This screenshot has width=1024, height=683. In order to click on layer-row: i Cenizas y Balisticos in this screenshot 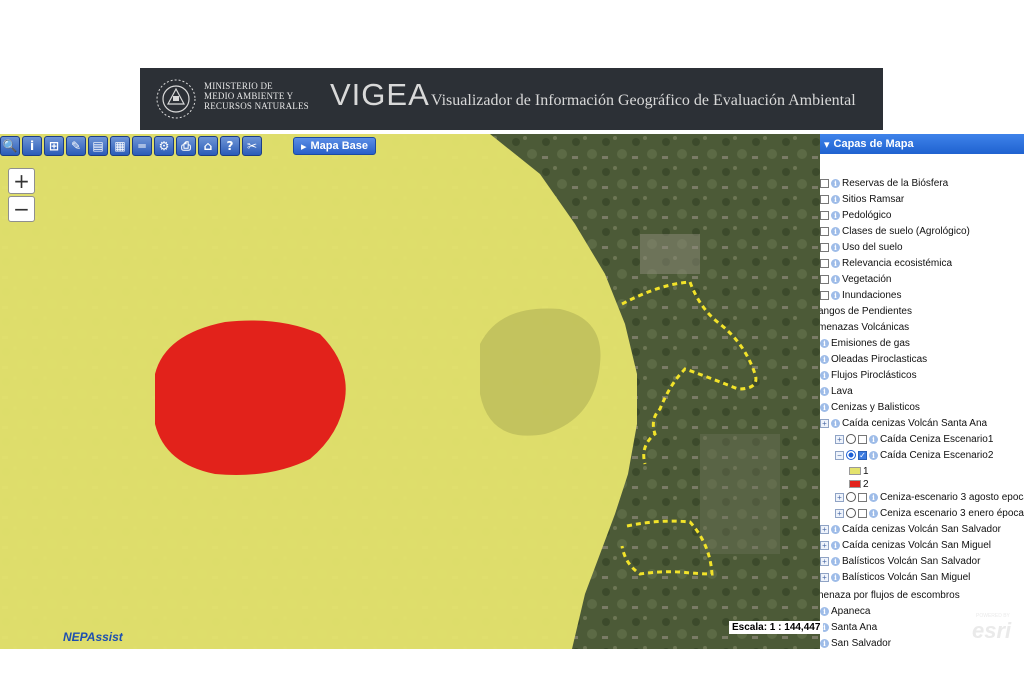, I will do `click(870, 407)`.